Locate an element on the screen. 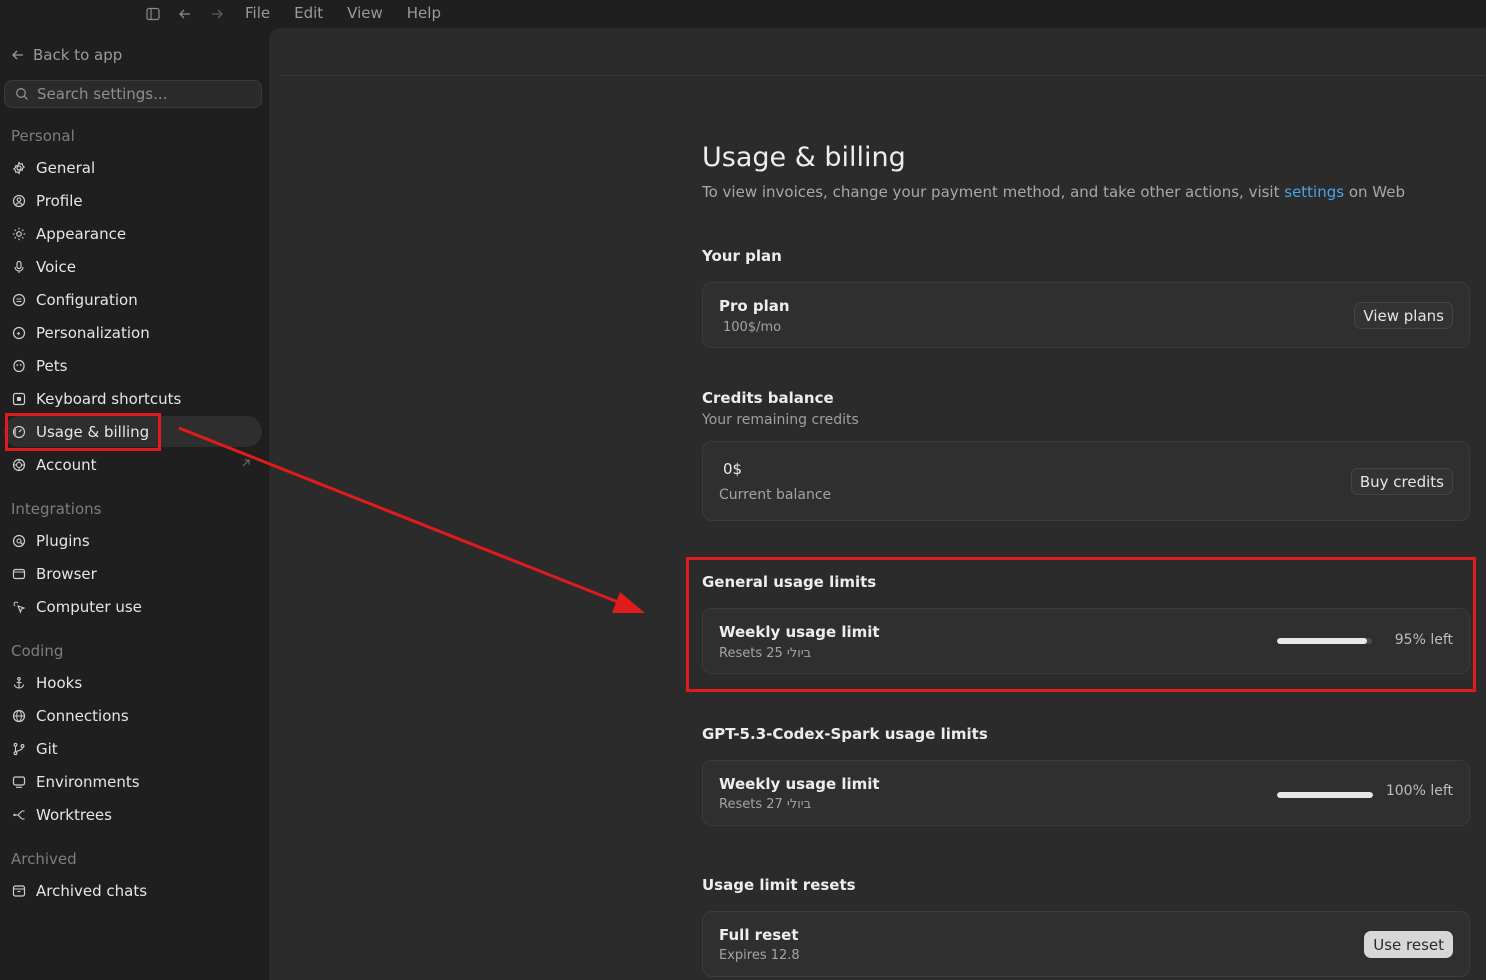  sidebar-item-keyboard-shortcuts: Keyboard shortcuts is located at coordinates (133, 398).